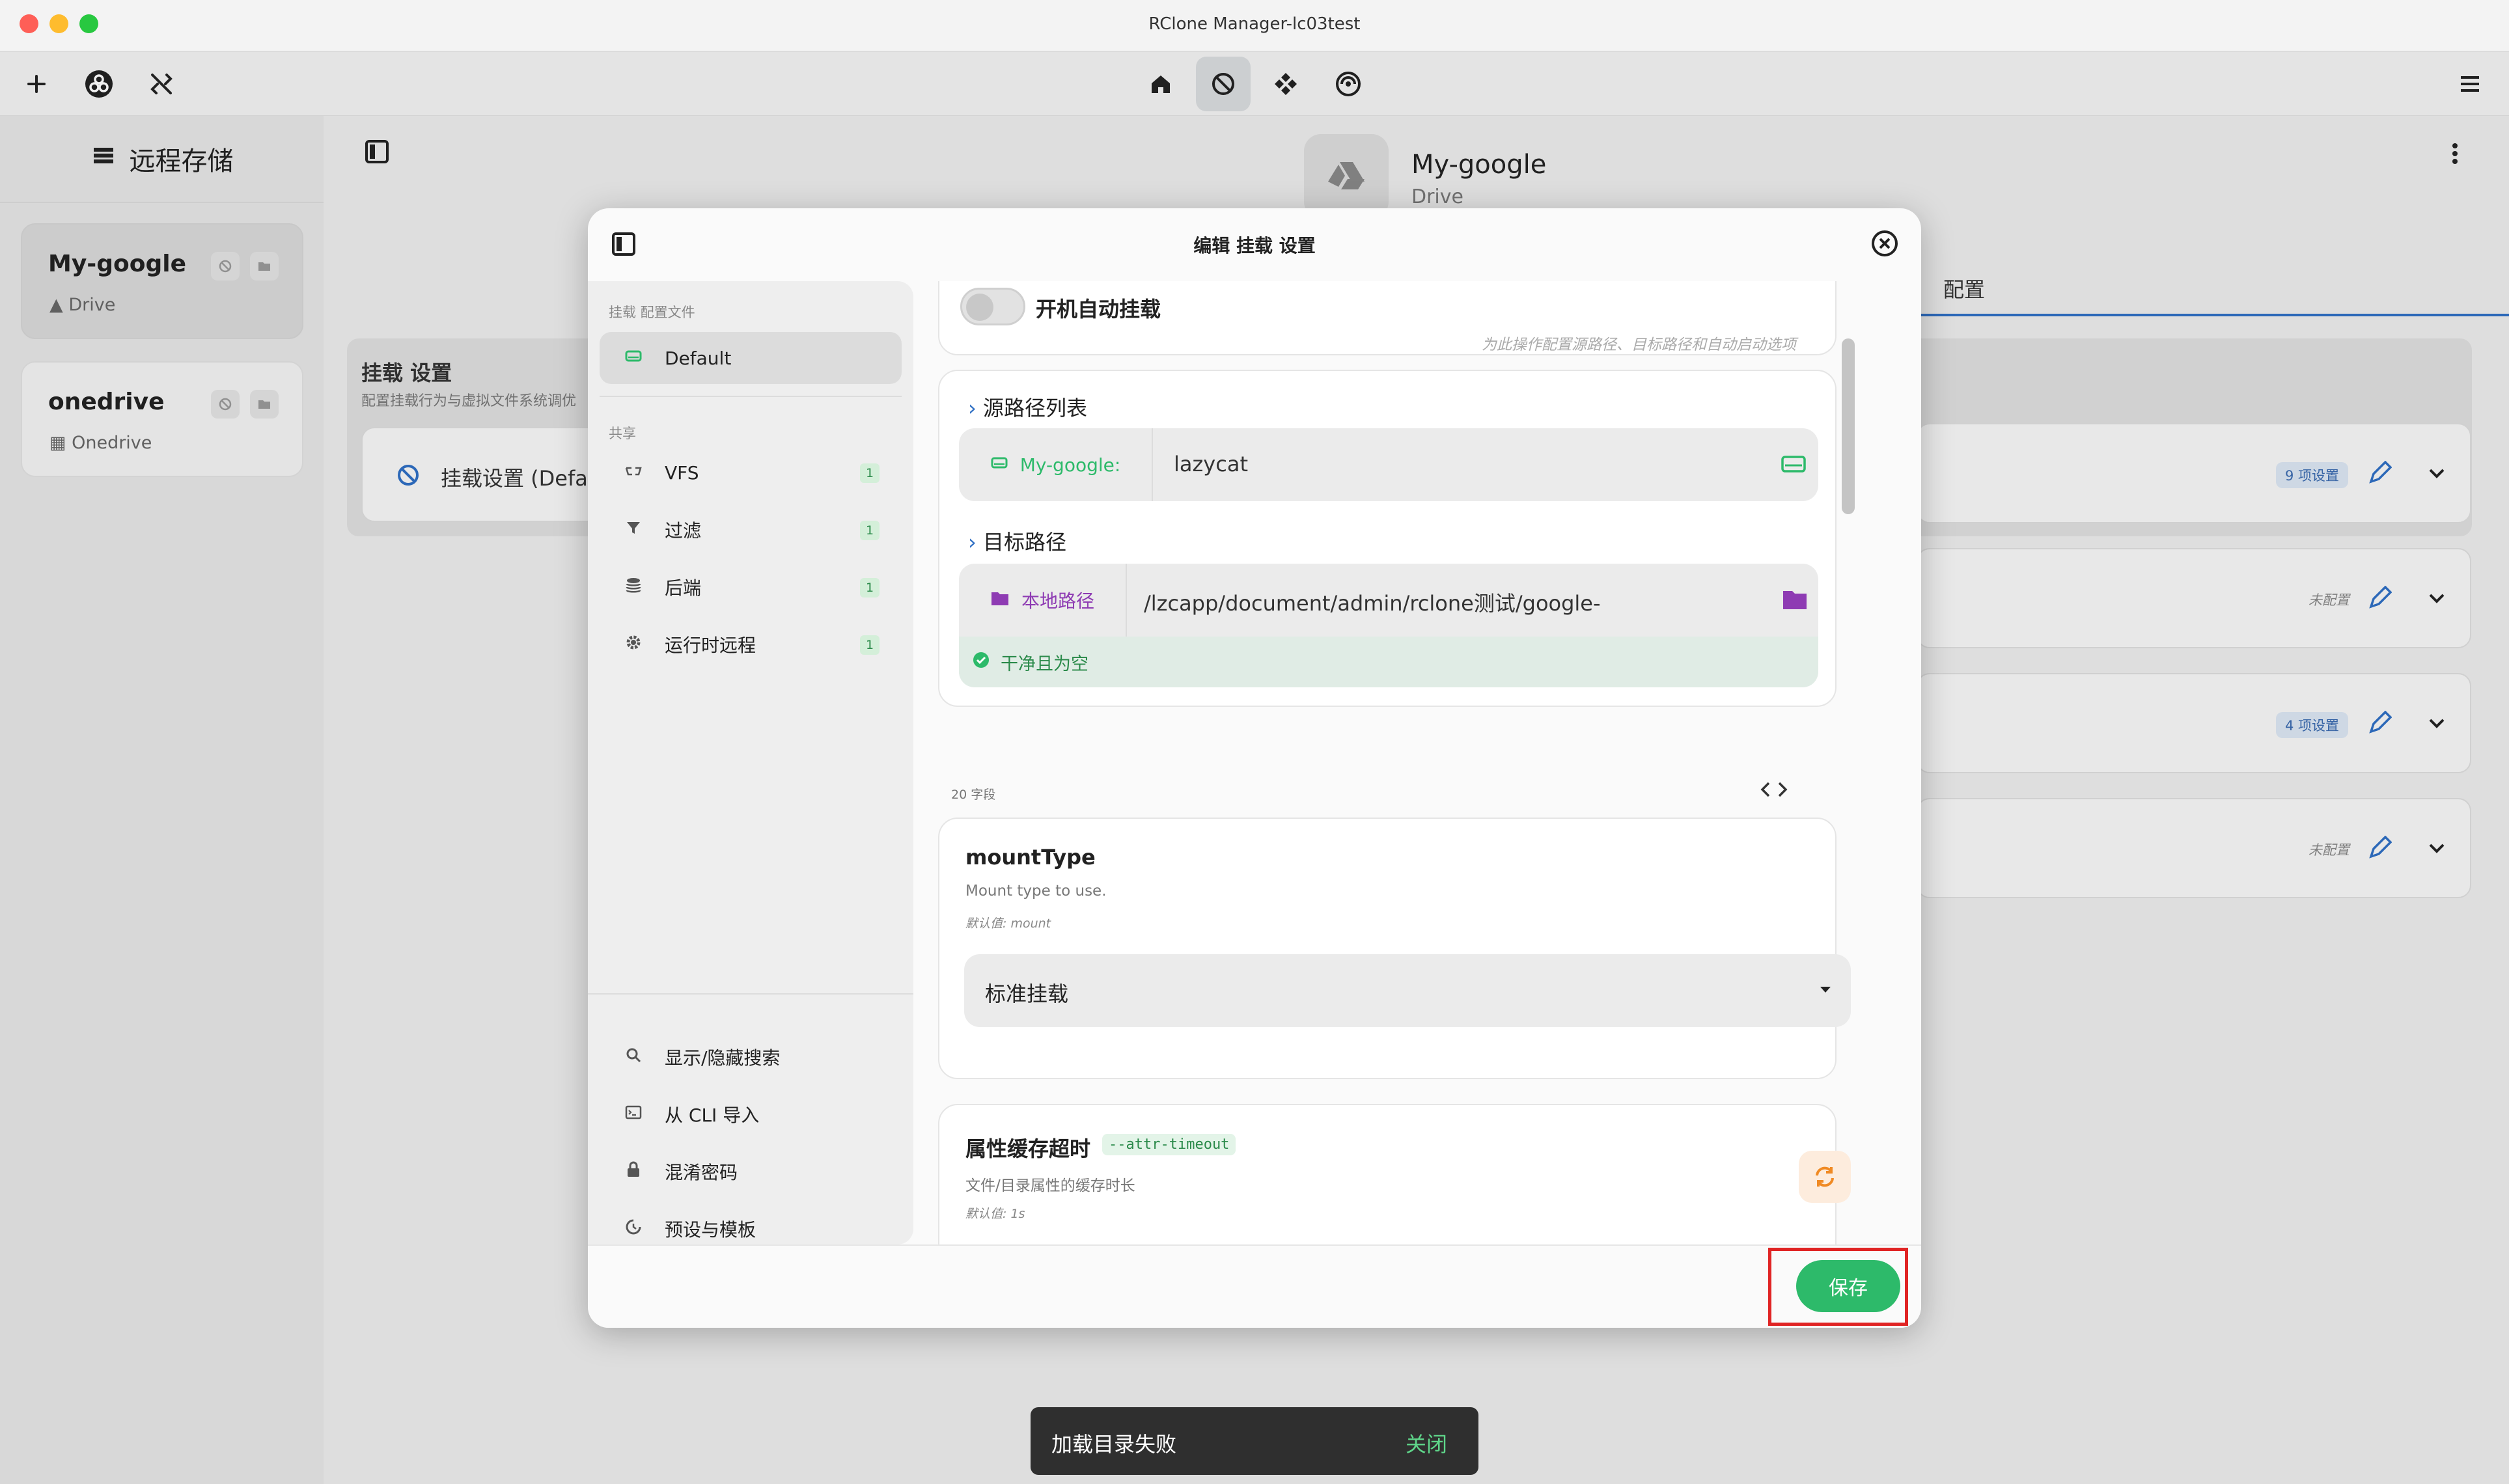 Image resolution: width=2509 pixels, height=1484 pixels. I want to click on check-circle-icon, so click(981, 662).